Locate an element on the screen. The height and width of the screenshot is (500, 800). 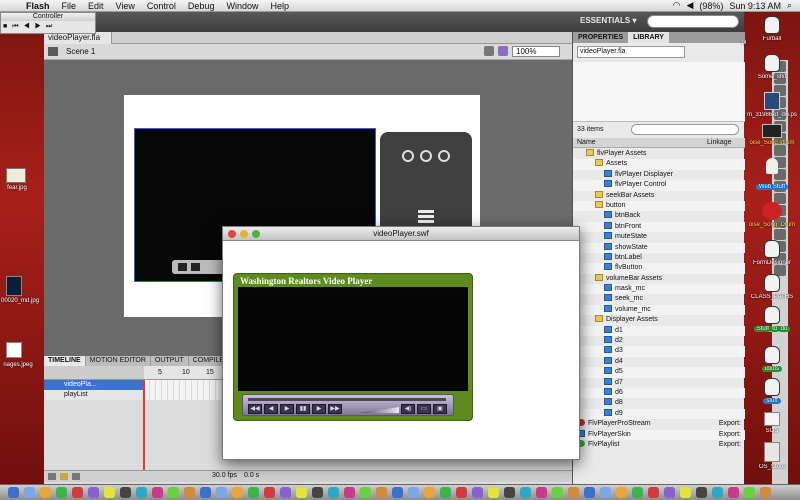
desktop-file-label: nages.jpeg is located at coordinates (18, 365).